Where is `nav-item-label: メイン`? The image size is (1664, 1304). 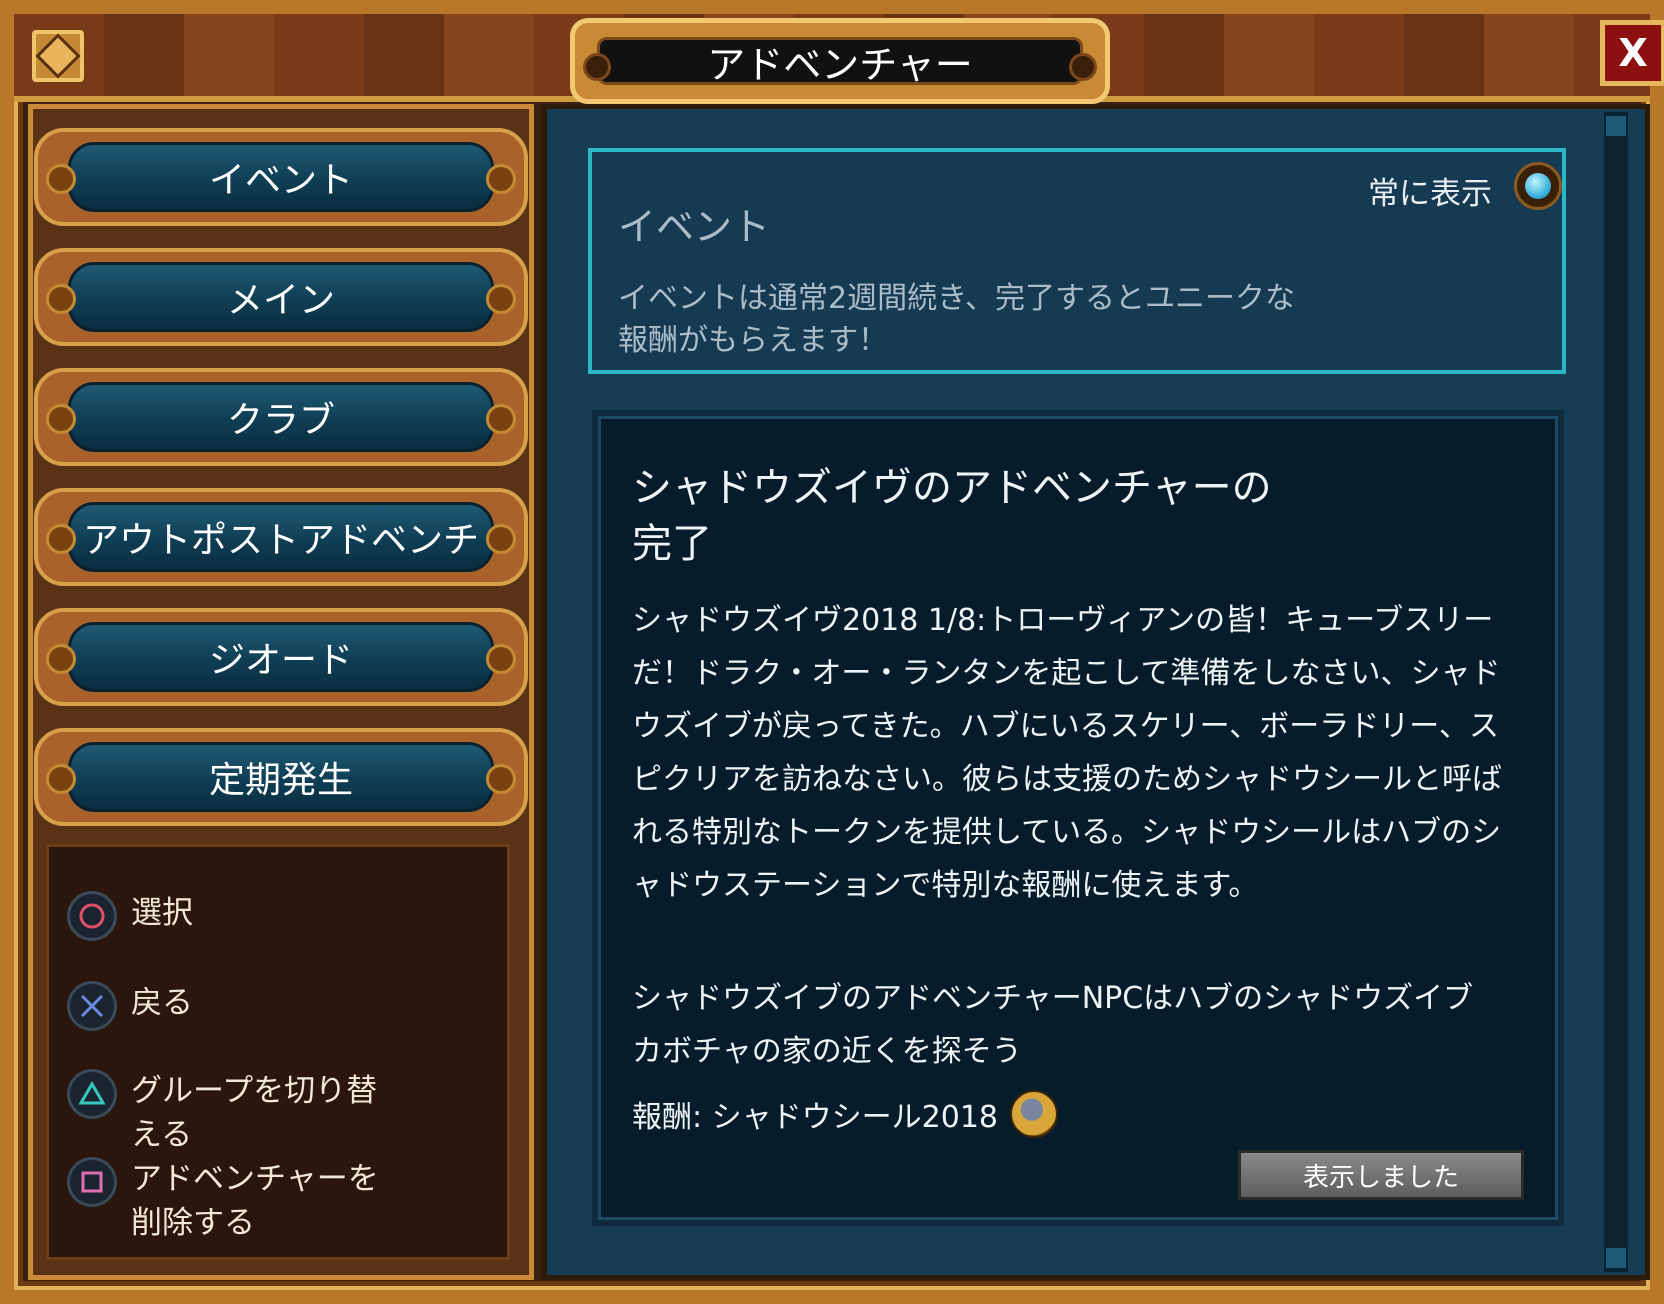 nav-item-label: メイン is located at coordinates (281, 297).